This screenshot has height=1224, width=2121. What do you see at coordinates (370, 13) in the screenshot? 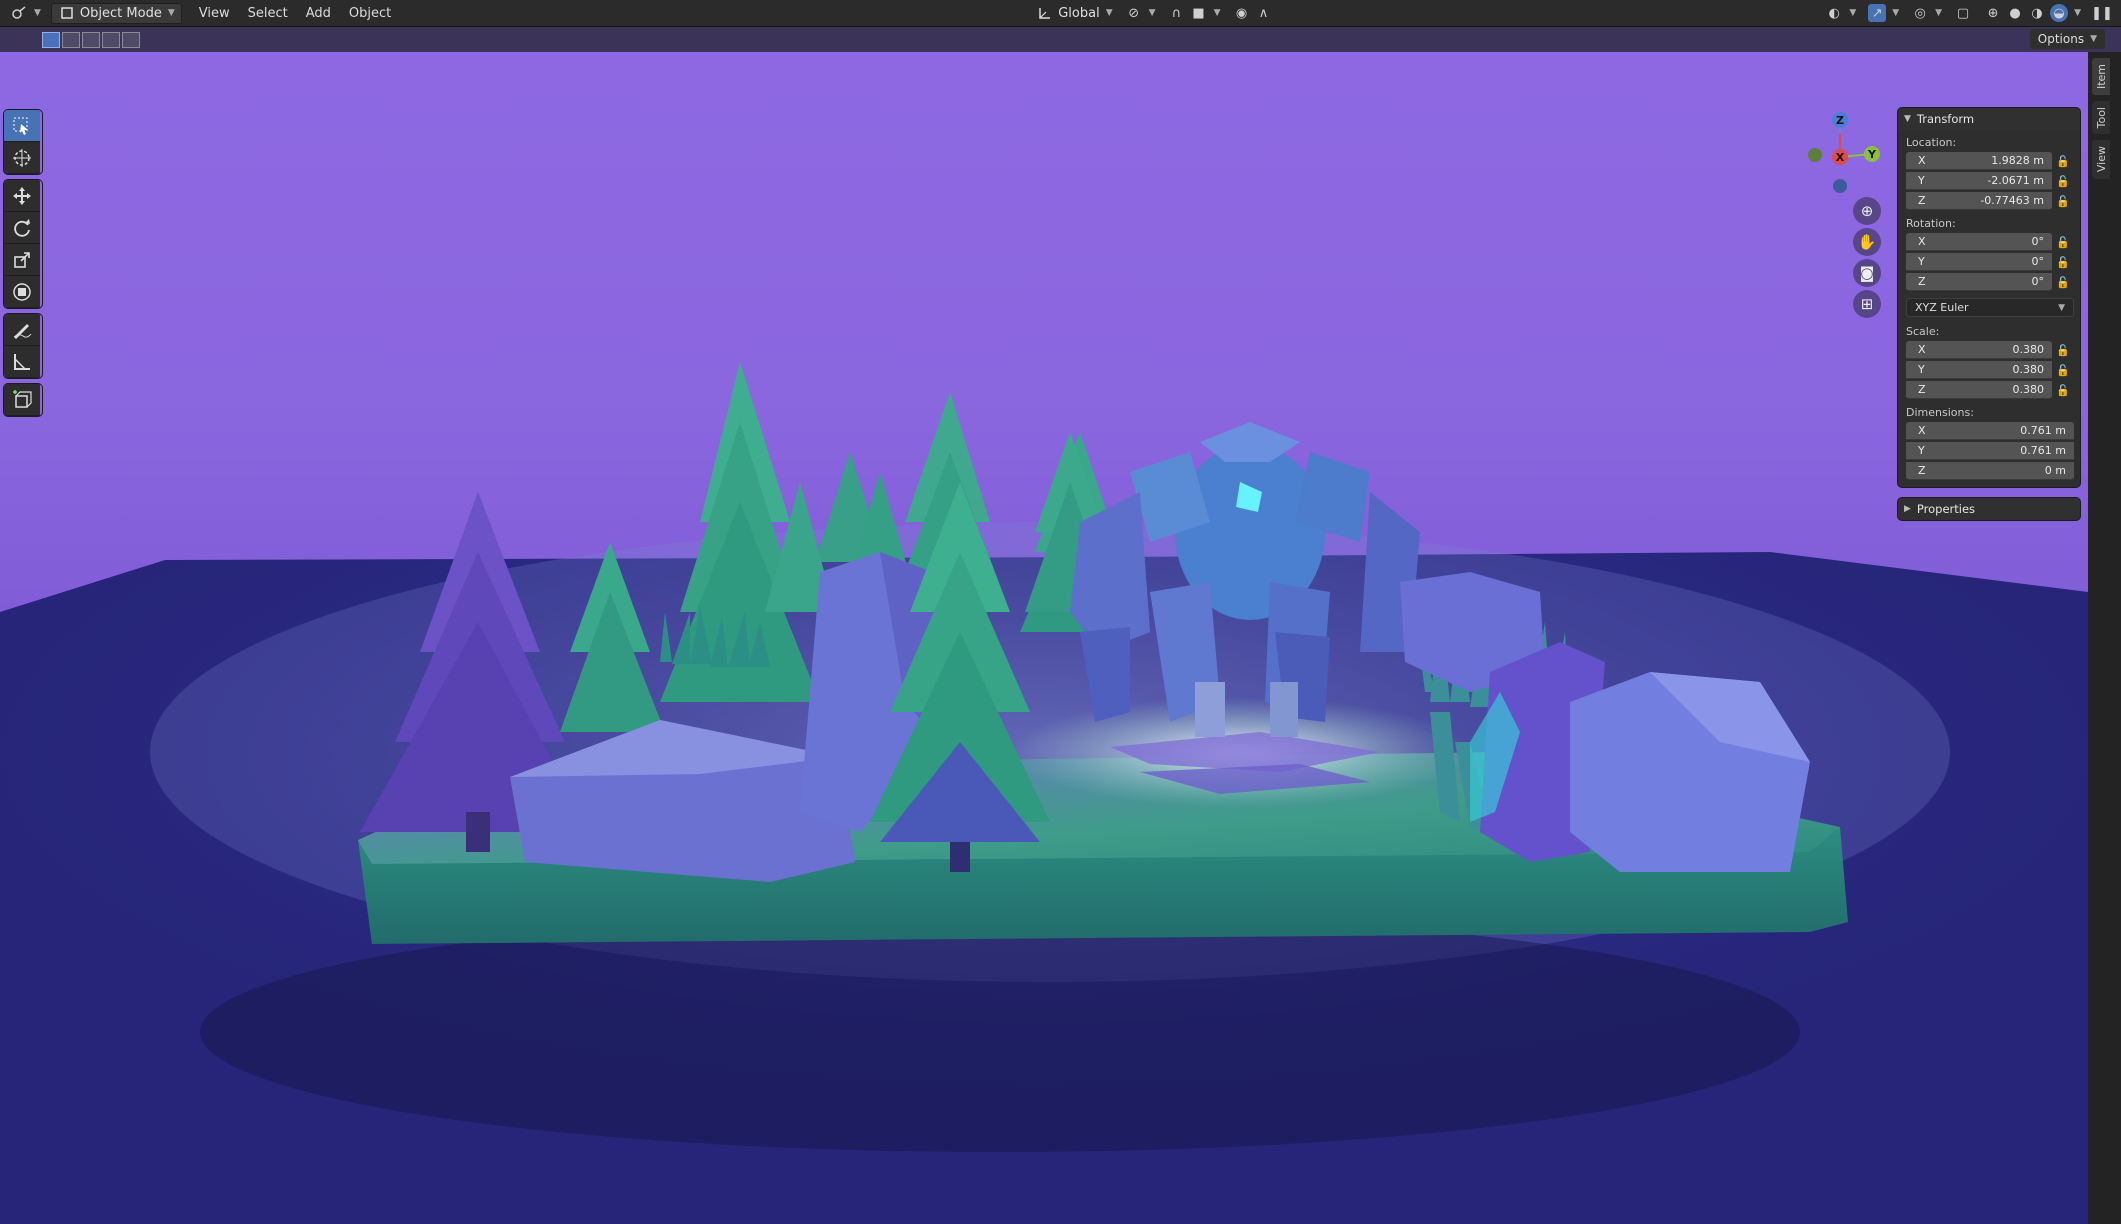
I see `menu-object: Object` at bounding box center [370, 13].